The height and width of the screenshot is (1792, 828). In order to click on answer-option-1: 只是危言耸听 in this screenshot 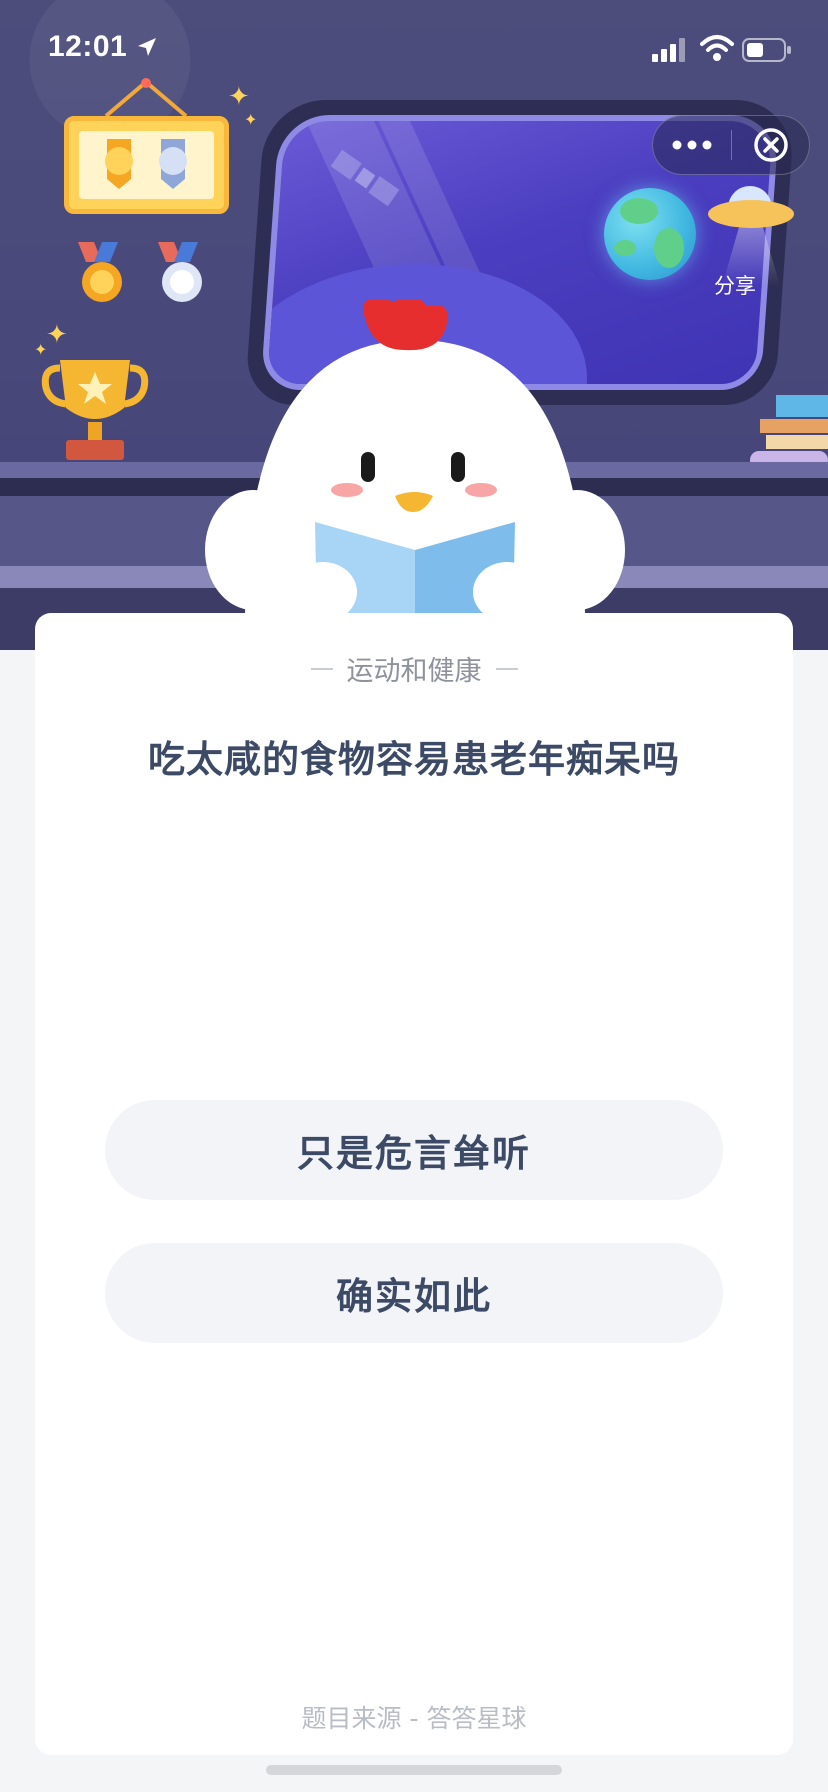, I will do `click(414, 1150)`.